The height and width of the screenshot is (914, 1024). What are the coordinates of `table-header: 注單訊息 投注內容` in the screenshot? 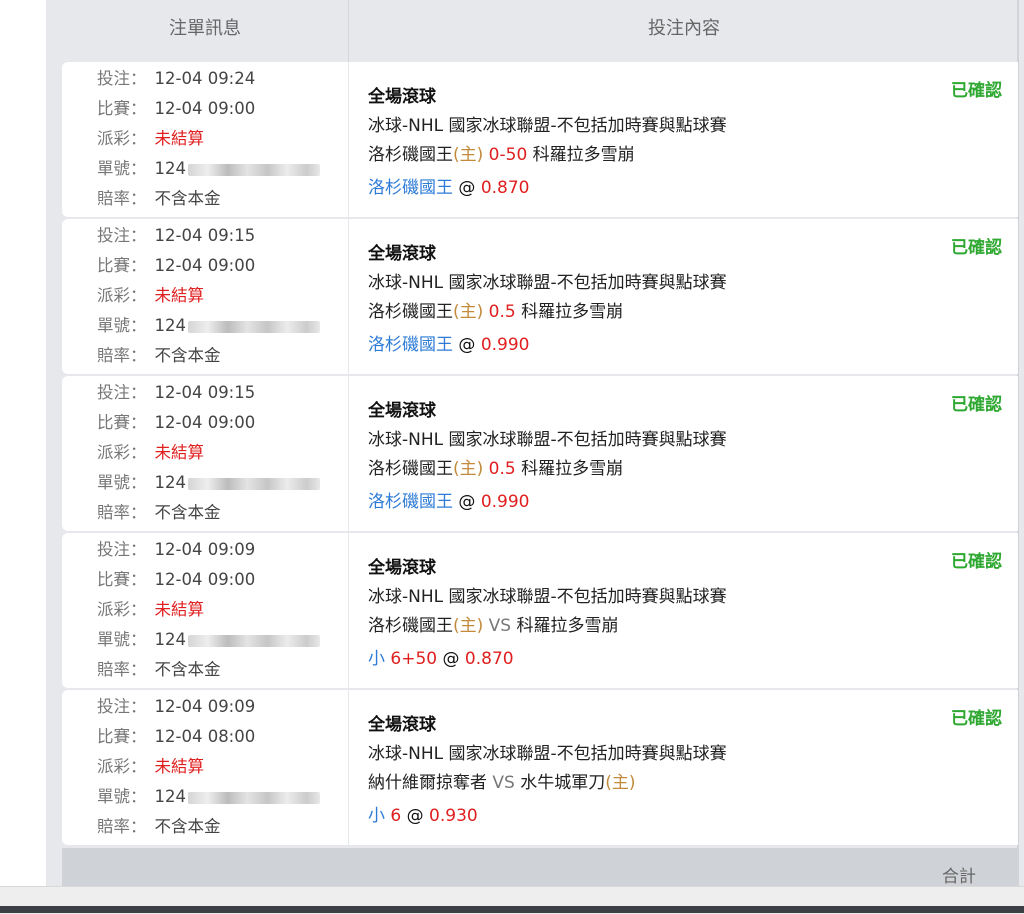 It's located at (540, 31).